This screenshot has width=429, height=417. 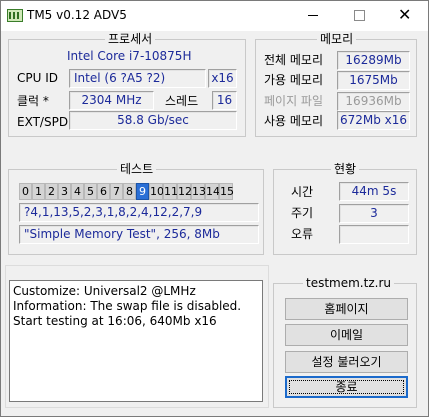 I want to click on memory-chip-icon, so click(x=15, y=15).